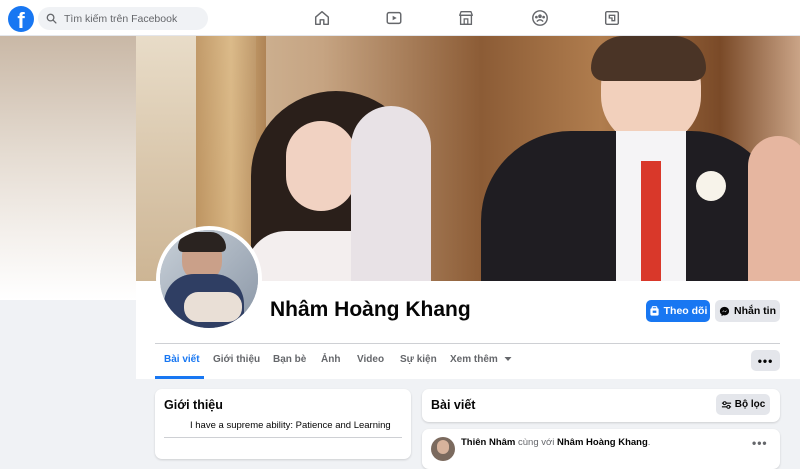 The height and width of the screenshot is (469, 800). I want to click on filter-label: Bộ lọc, so click(750, 404).